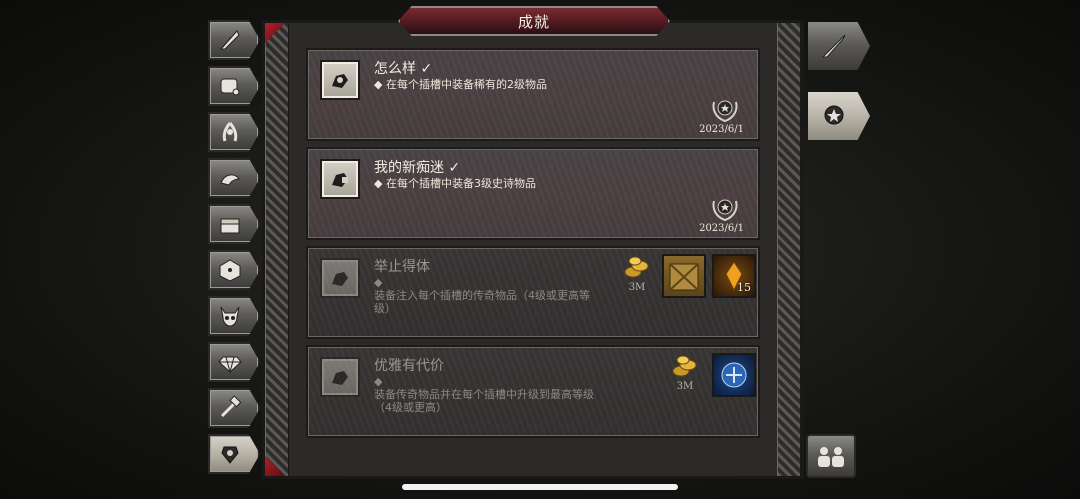 Image resolution: width=1080 pixels, height=499 pixels. What do you see at coordinates (403, 69) in the screenshot?
I see `achievement-name: 怎么样 ✓` at bounding box center [403, 69].